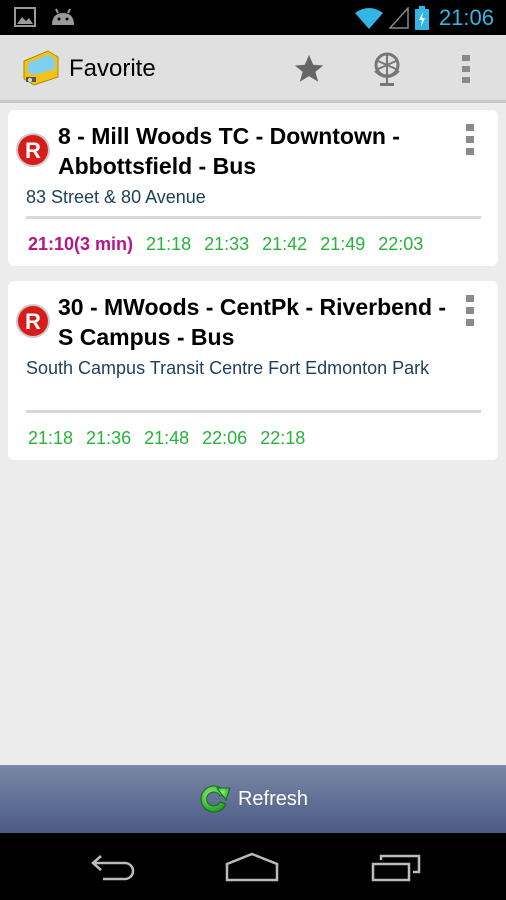 This screenshot has height=900, width=506. Describe the element at coordinates (466, 17) in the screenshot. I see `clock: 21:06` at that location.